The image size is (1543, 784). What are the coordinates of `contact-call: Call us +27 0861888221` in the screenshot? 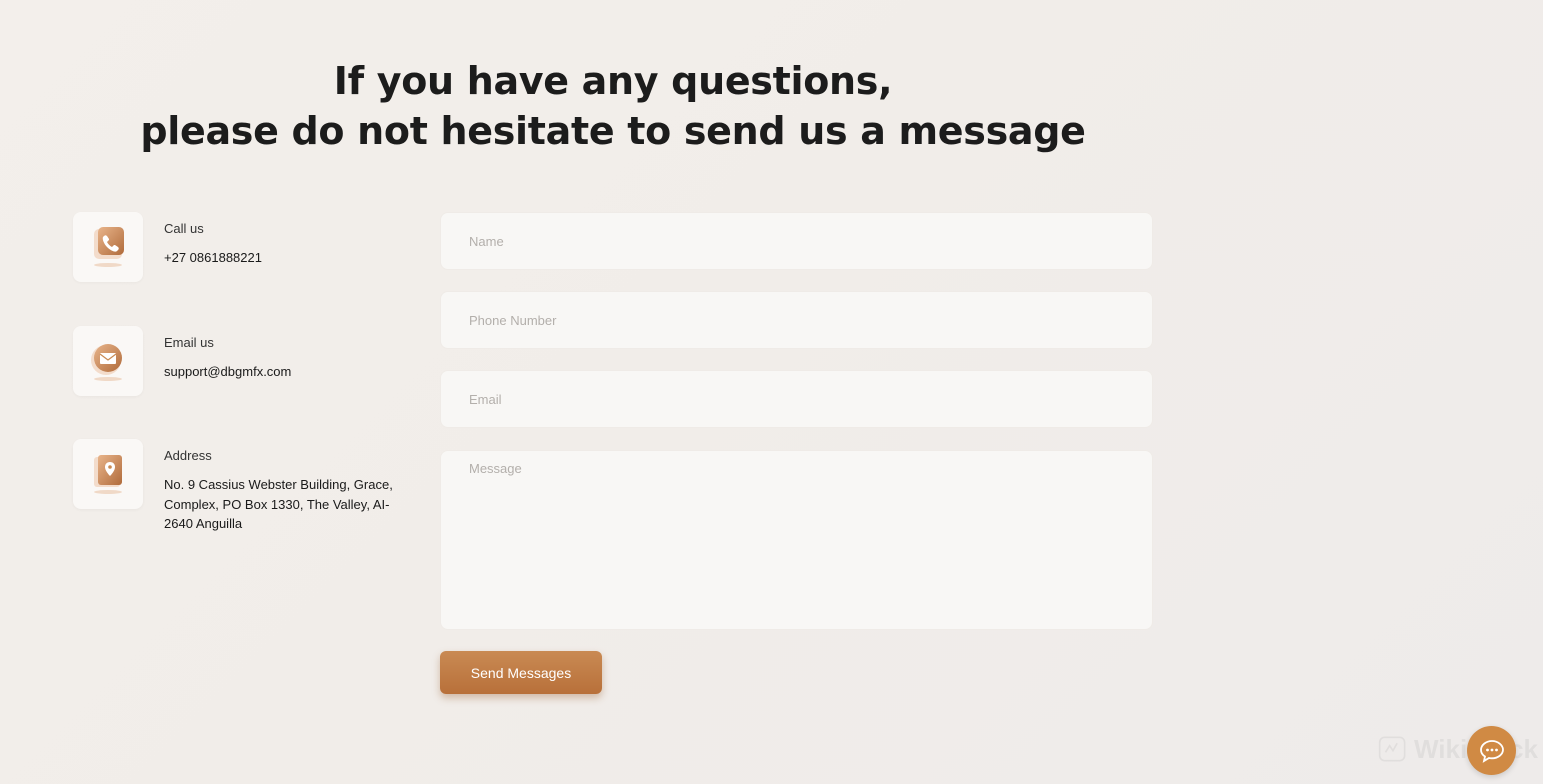 It's located at (243, 247).